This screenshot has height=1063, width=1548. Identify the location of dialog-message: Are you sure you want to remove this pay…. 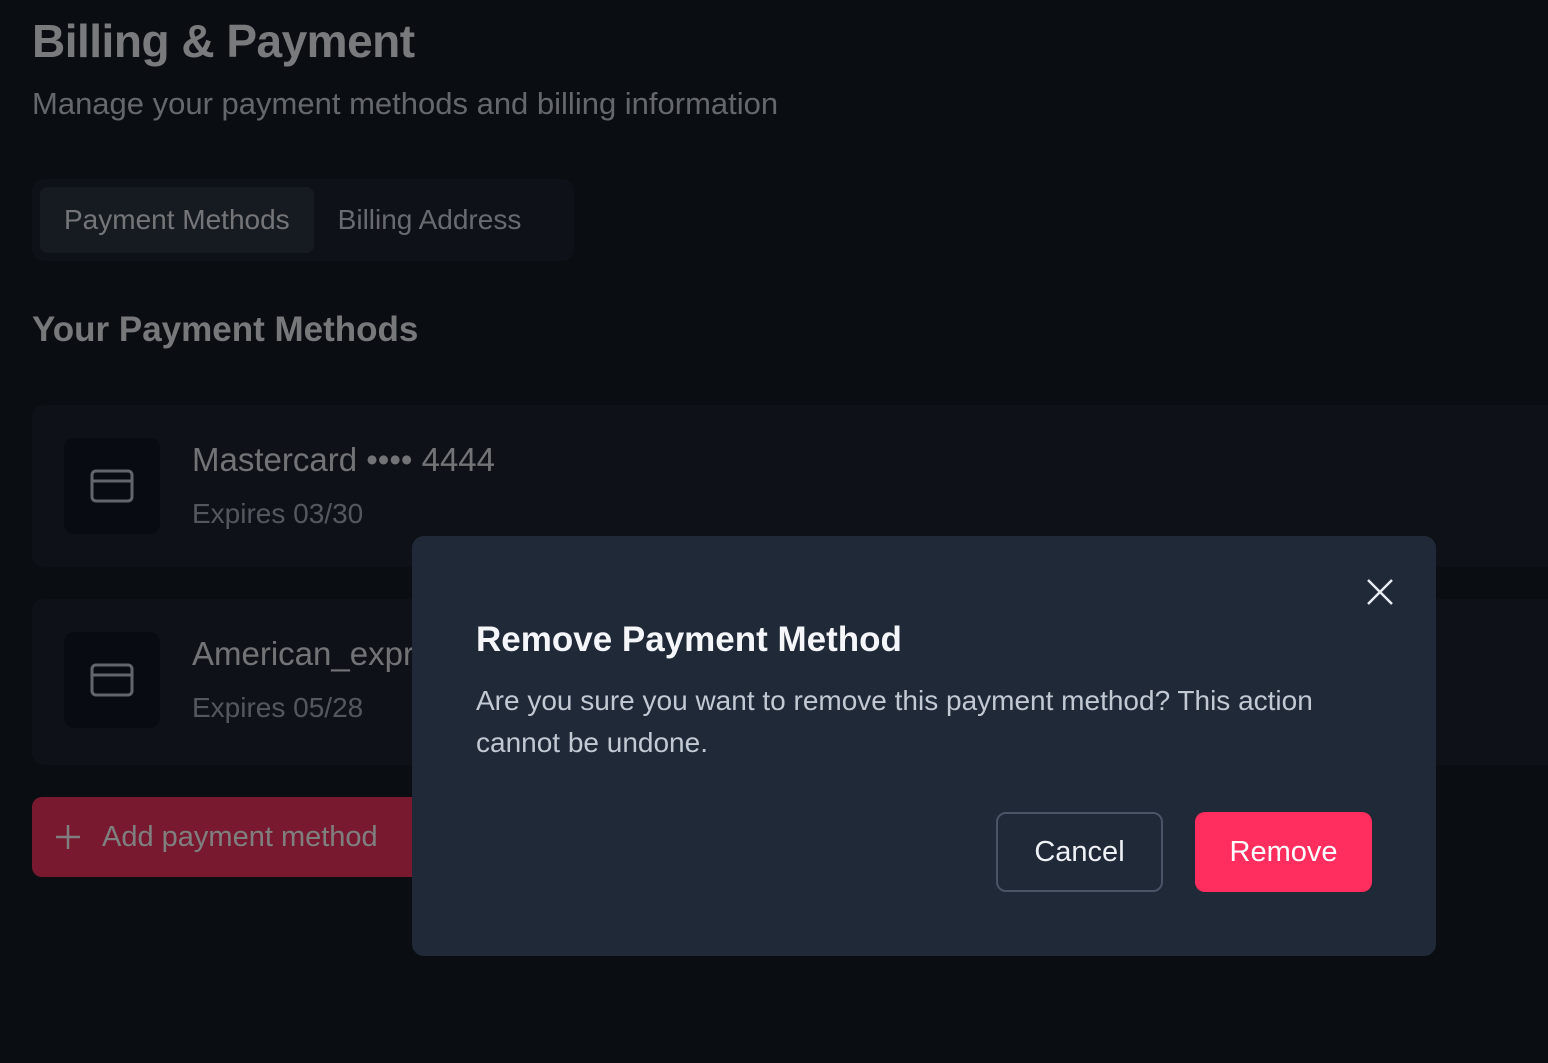
(894, 721).